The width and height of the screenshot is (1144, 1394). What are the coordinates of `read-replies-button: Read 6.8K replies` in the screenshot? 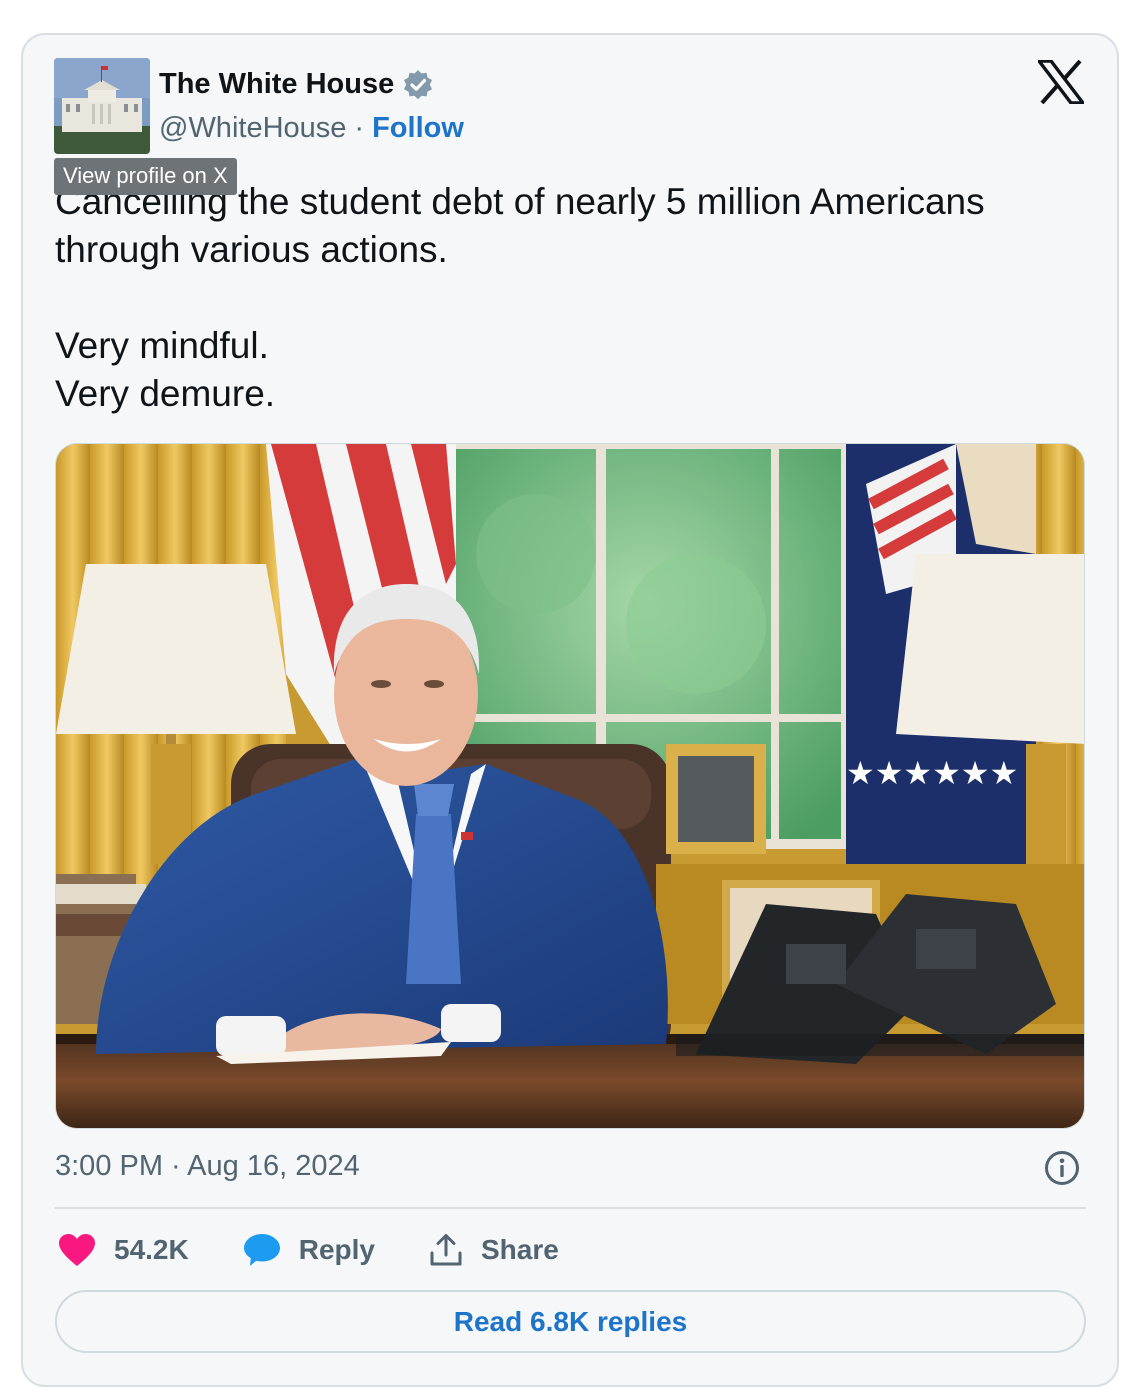 It's located at (570, 1321).